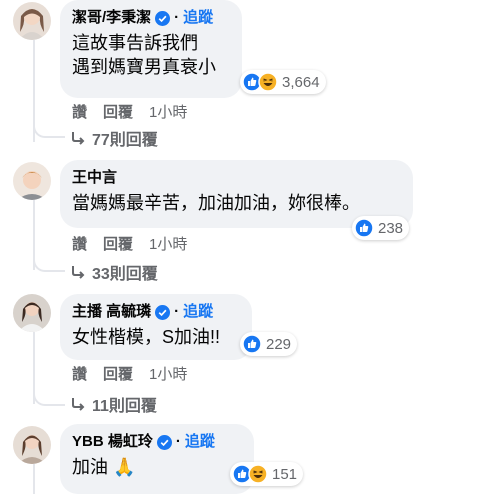 The width and height of the screenshot is (479, 494). Describe the element at coordinates (301, 82) in the screenshot. I see `reaction-count: 3,664` at that location.